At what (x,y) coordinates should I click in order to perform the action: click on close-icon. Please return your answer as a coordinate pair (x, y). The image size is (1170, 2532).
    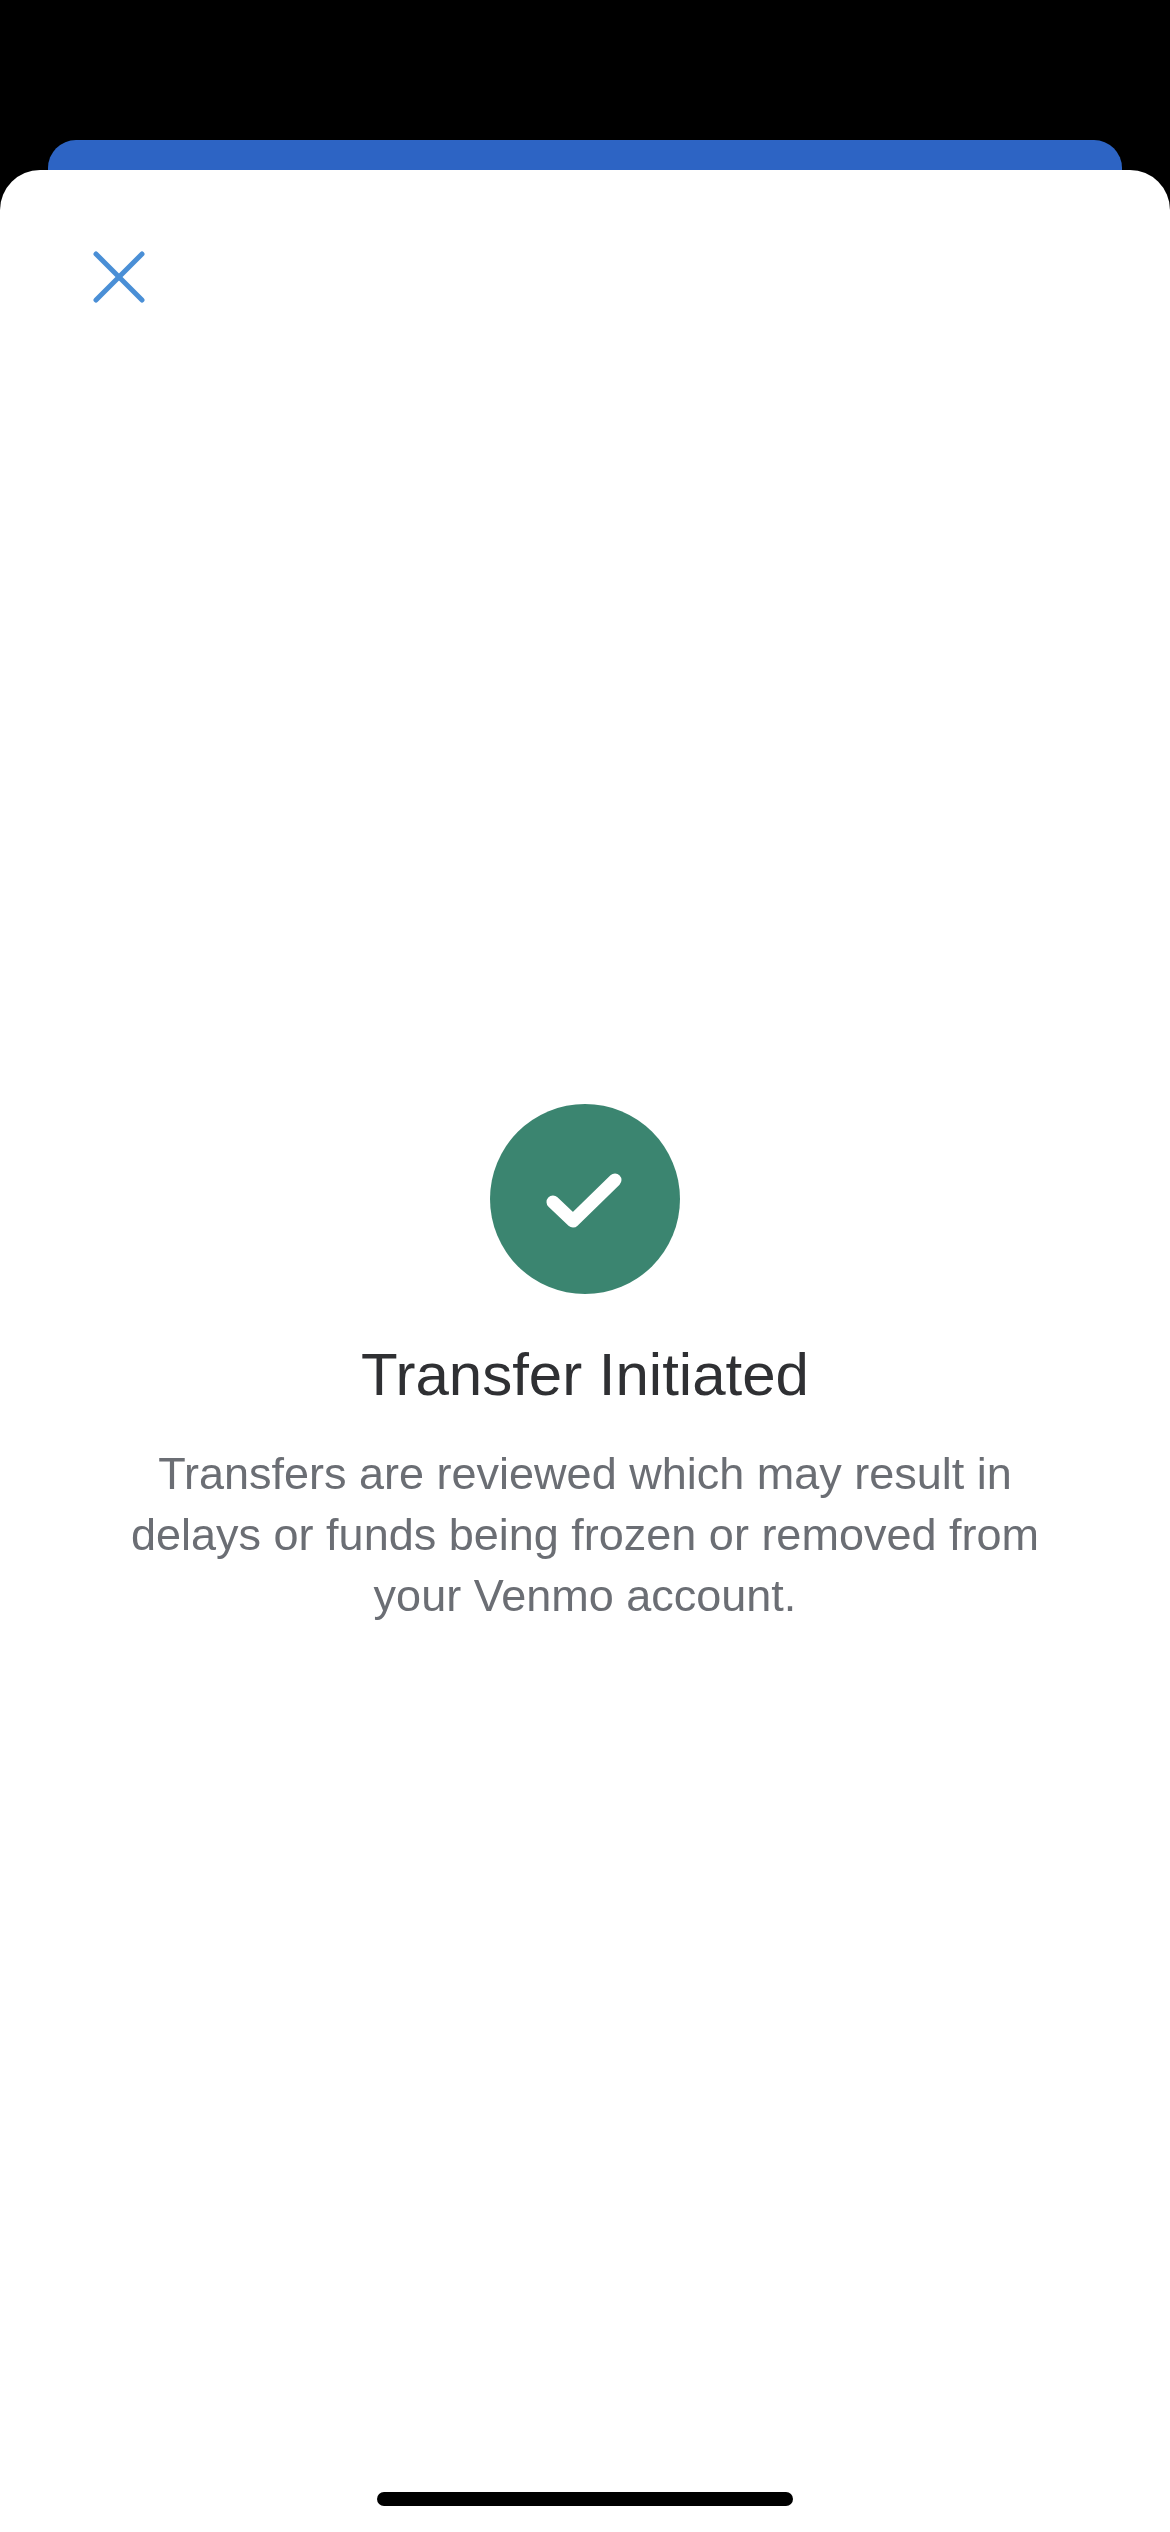
    Looking at the image, I should click on (119, 277).